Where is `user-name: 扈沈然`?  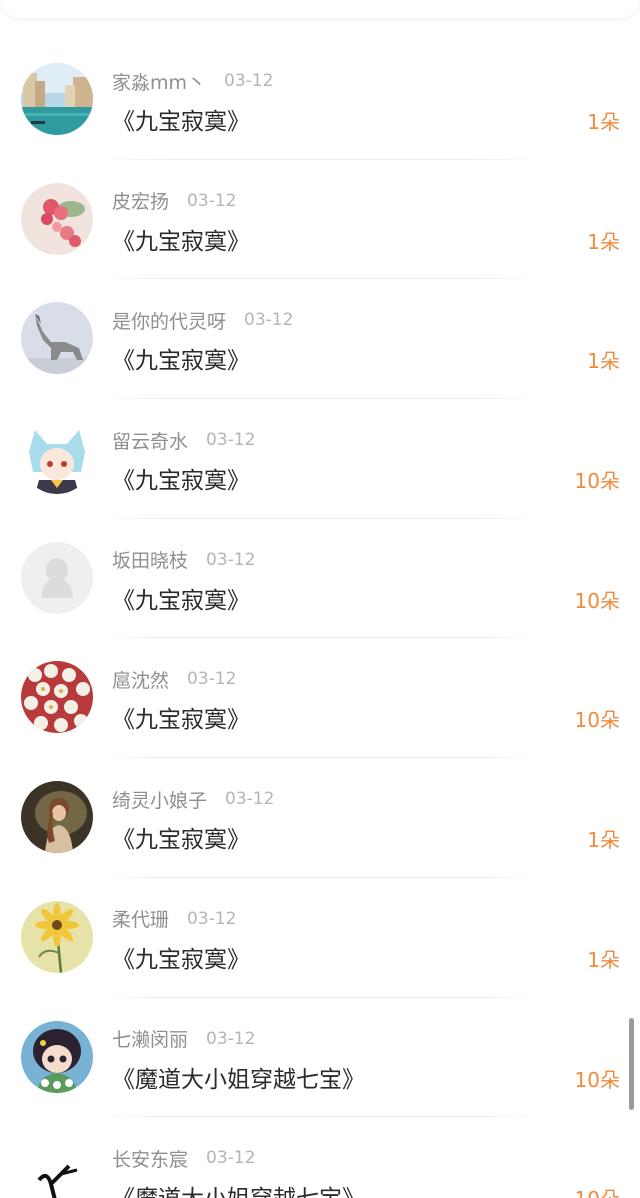
user-name: 扈沈然 is located at coordinates (140, 679).